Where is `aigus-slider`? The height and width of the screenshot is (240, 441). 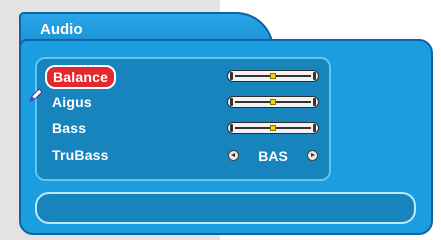 aigus-slider is located at coordinates (273, 102).